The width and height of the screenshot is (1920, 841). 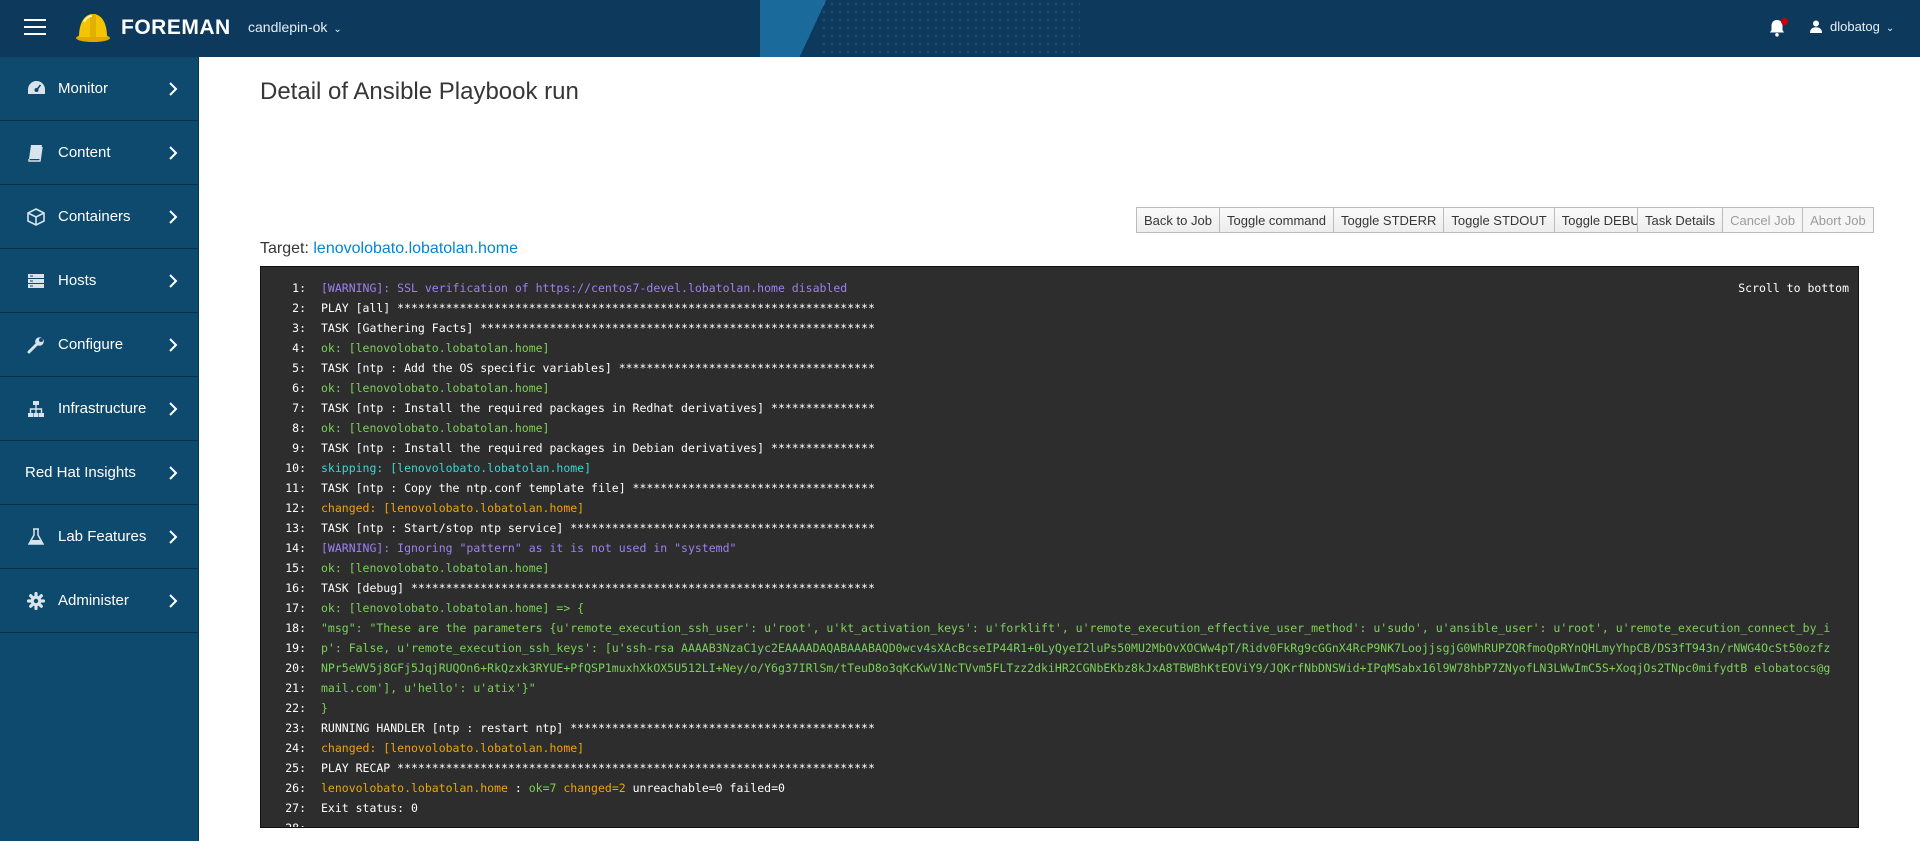 I want to click on line-text: Exit status: 0, so click(x=1084, y=808).